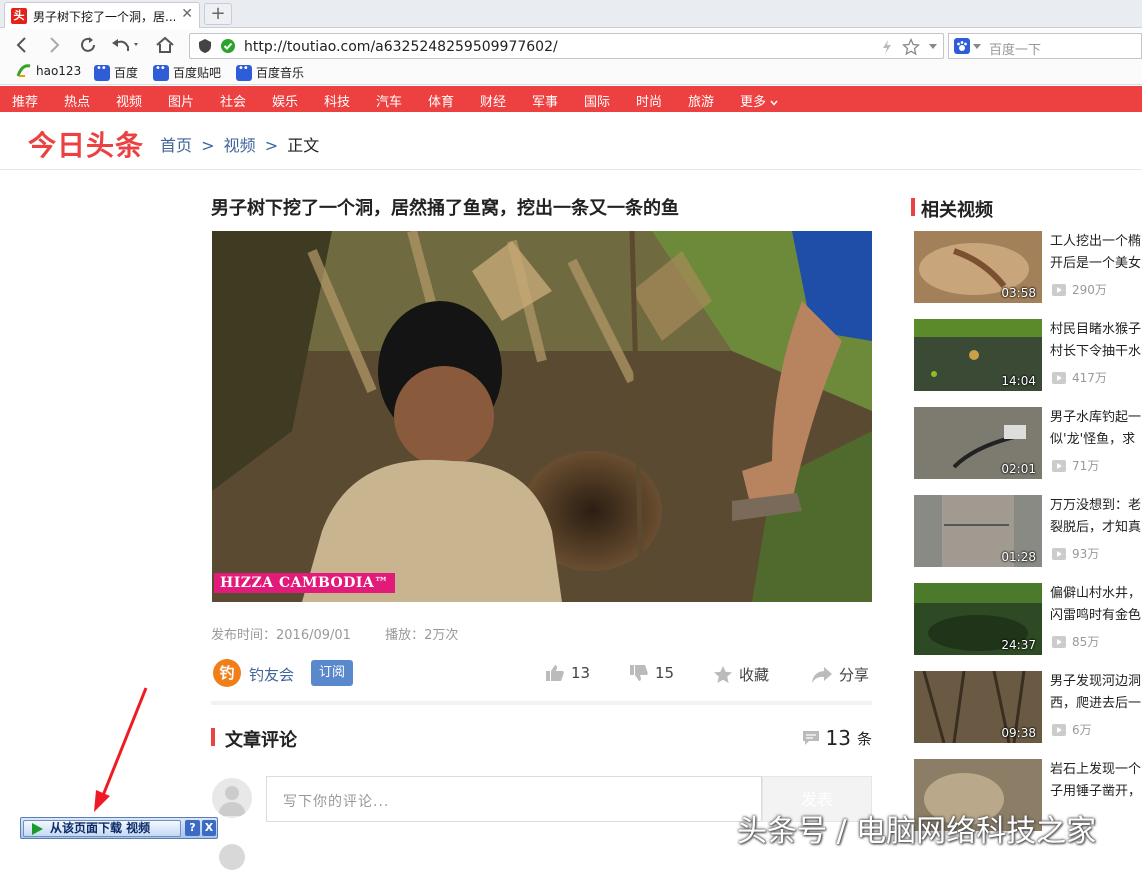 The width and height of the screenshot is (1142, 870). Describe the element at coordinates (759, 100) in the screenshot. I see `category-more: 更多` at that location.